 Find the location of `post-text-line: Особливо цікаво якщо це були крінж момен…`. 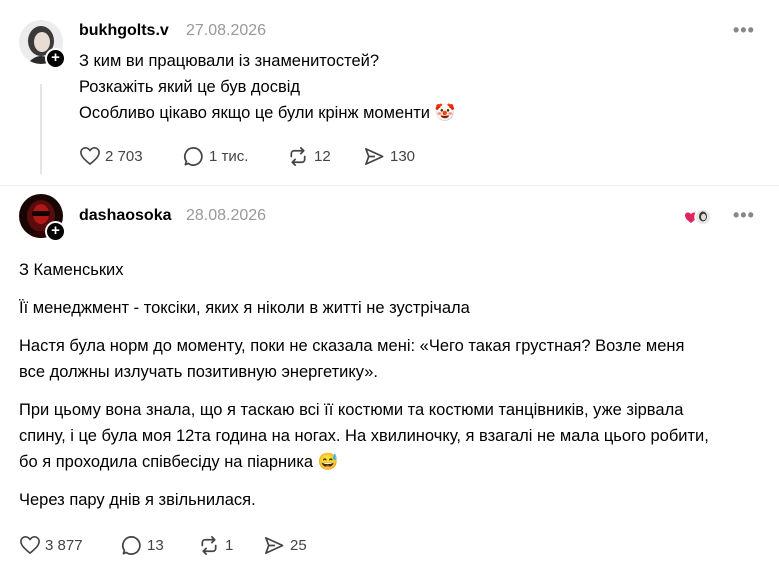

post-text-line: Особливо цікаво якщо це були крінж момен… is located at coordinates (267, 113).